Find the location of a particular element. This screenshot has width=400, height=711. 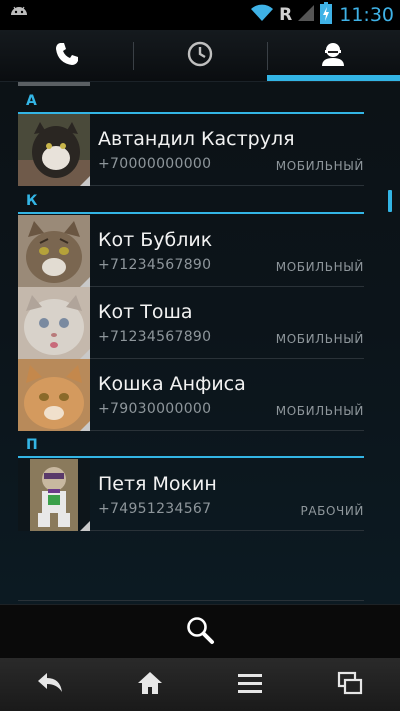

phone-icon is located at coordinates (67, 56).